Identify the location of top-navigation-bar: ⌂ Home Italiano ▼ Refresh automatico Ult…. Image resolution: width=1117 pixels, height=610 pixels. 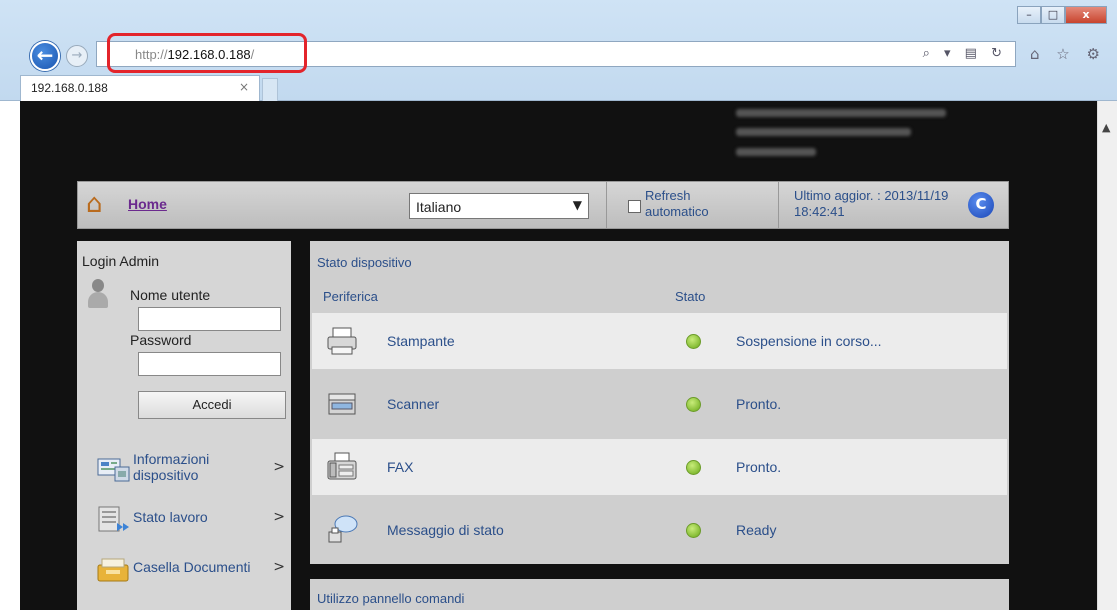
(543, 205).